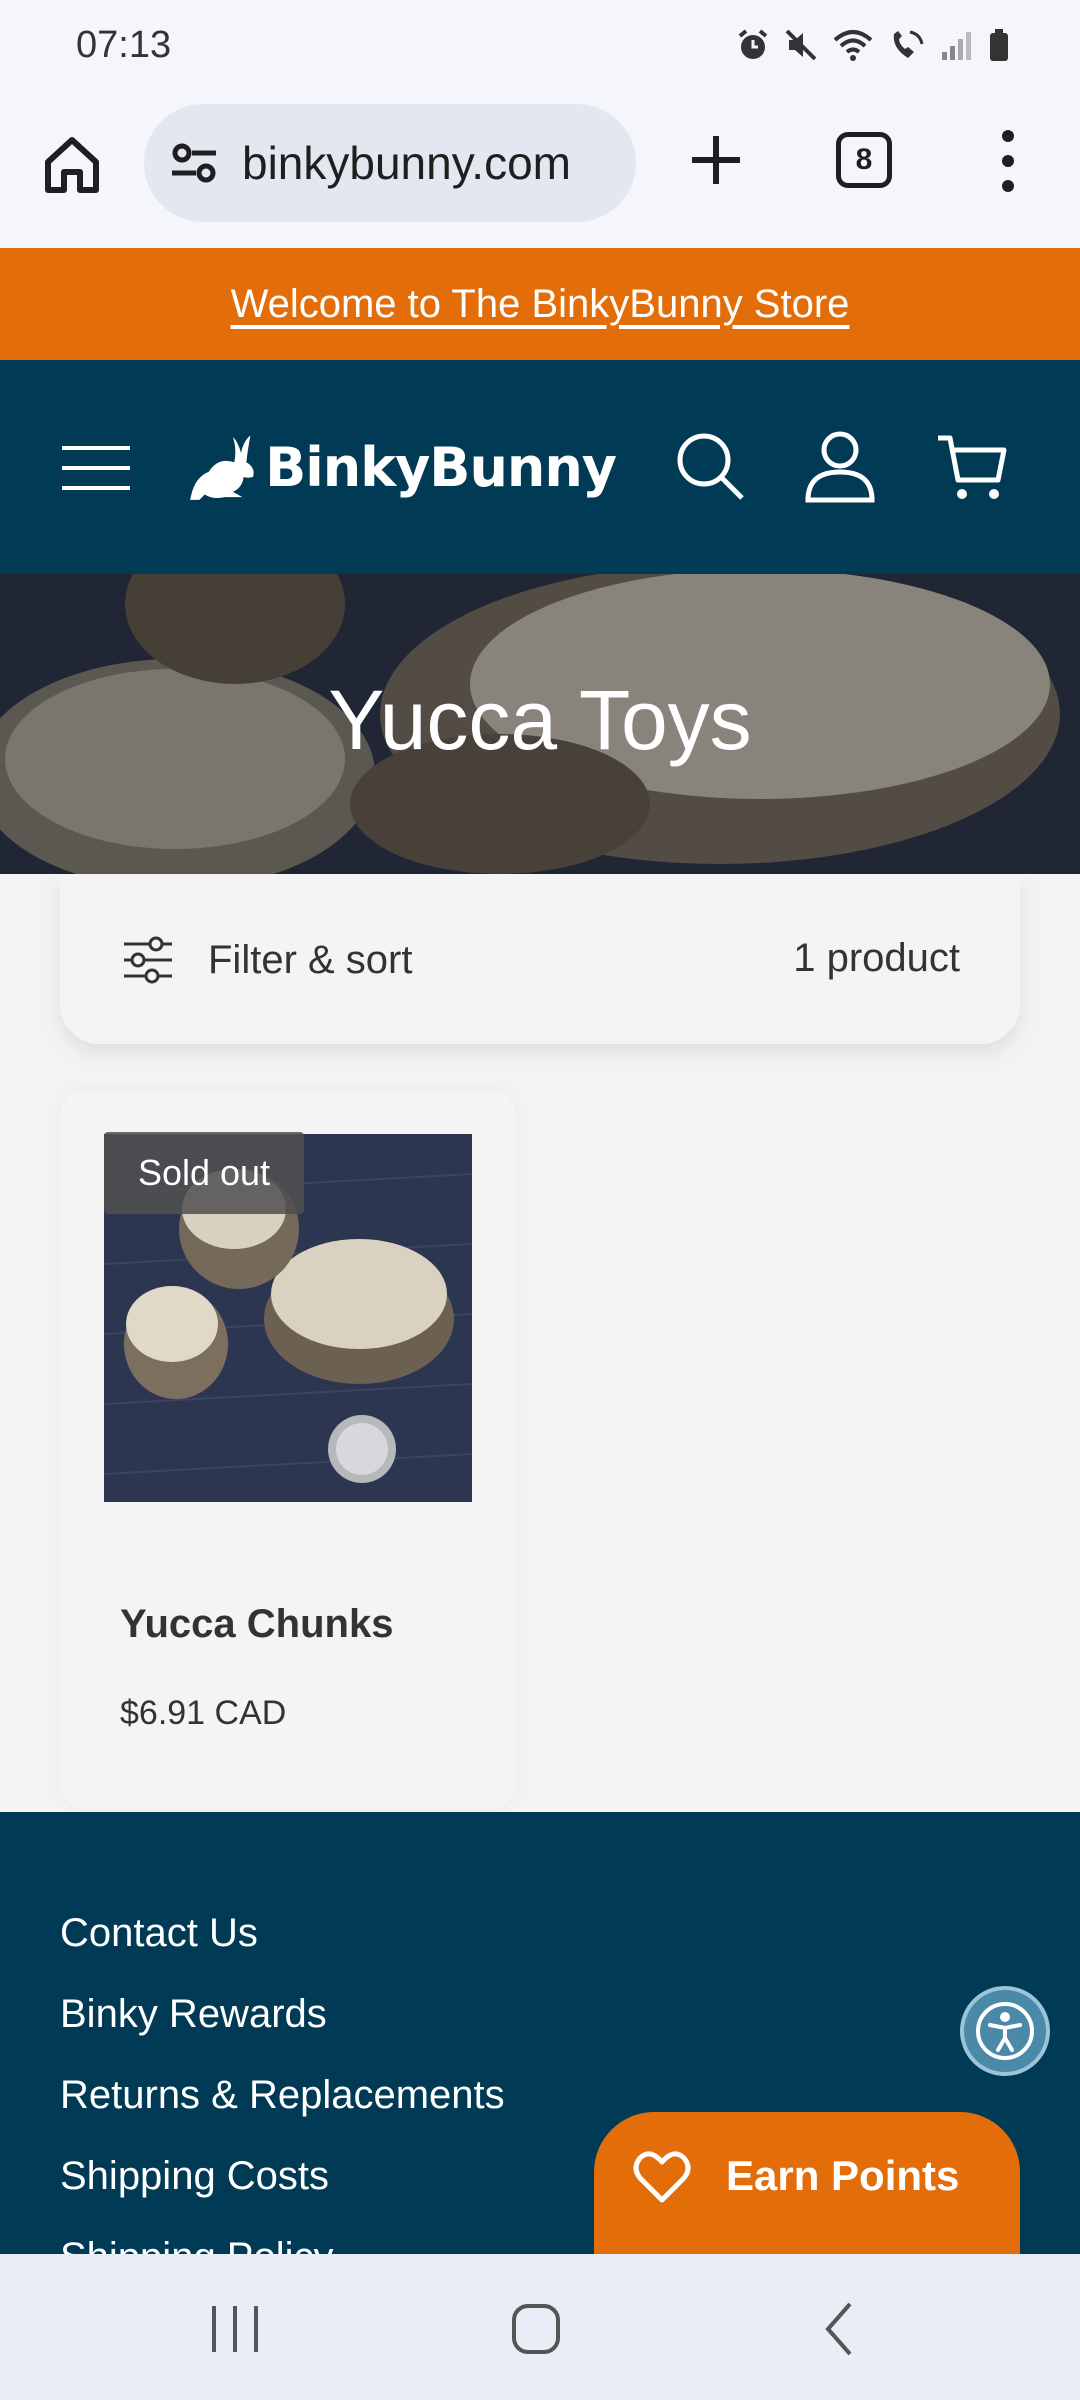 The width and height of the screenshot is (1080, 2400). I want to click on footer-link-contact: Contact Us, so click(282, 1948).